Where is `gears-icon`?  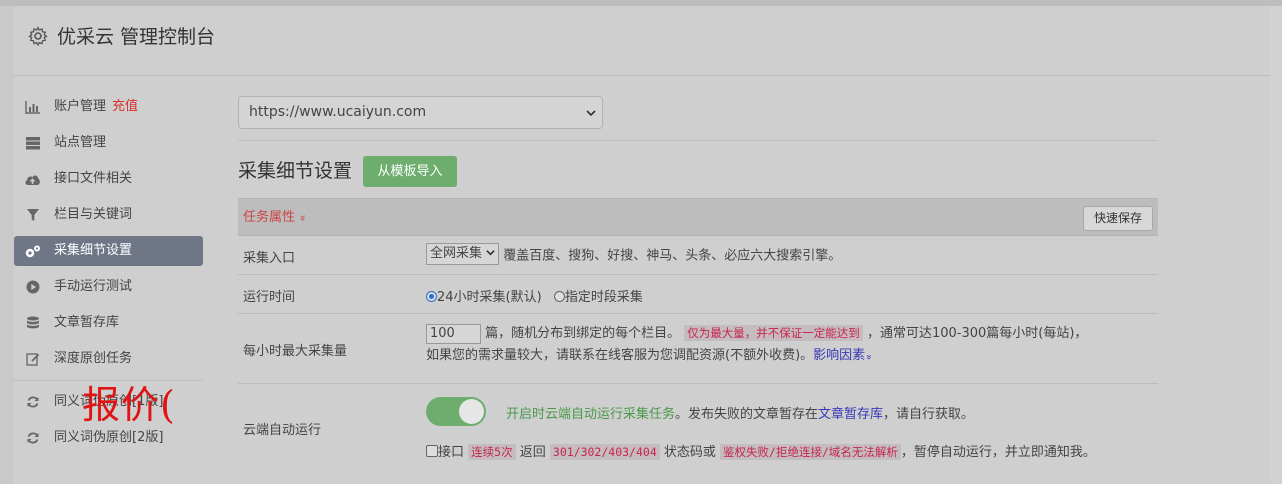
gears-icon is located at coordinates (32, 251).